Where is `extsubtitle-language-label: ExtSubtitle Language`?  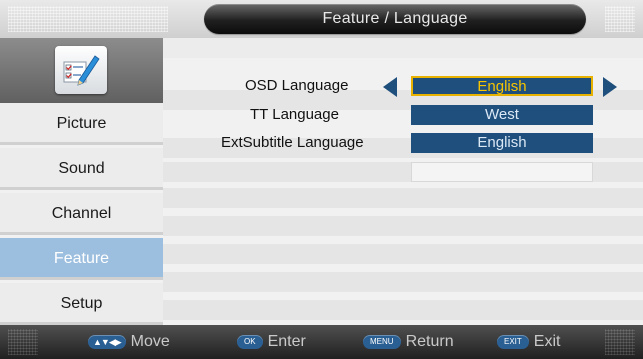
extsubtitle-language-label: ExtSubtitle Language is located at coordinates (292, 142).